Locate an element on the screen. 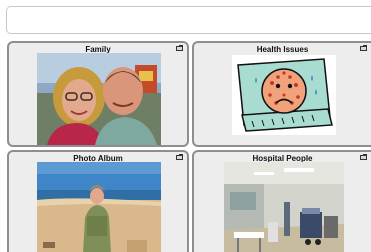 Image resolution: width=371 pixels, height=252 pixels. message-bar is located at coordinates (188, 20).